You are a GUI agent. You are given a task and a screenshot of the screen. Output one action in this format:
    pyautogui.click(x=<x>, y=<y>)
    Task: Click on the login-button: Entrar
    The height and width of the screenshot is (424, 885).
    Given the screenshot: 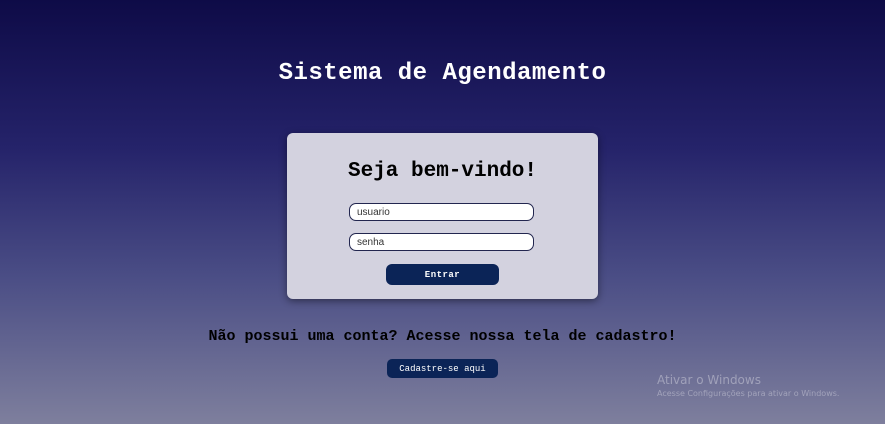 What is the action you would take?
    pyautogui.click(x=442, y=274)
    